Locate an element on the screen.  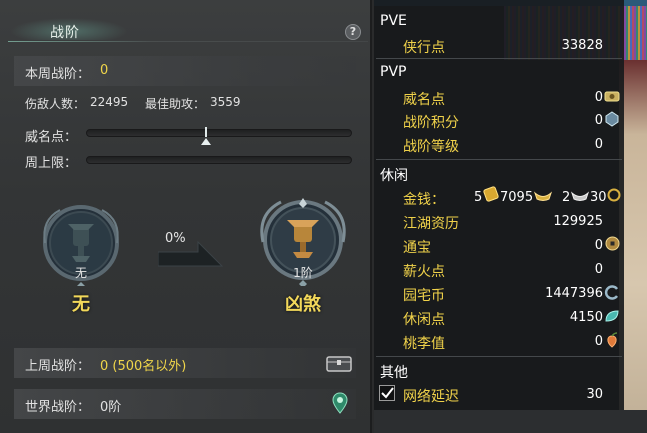
leaf-icon is located at coordinates (612, 316).